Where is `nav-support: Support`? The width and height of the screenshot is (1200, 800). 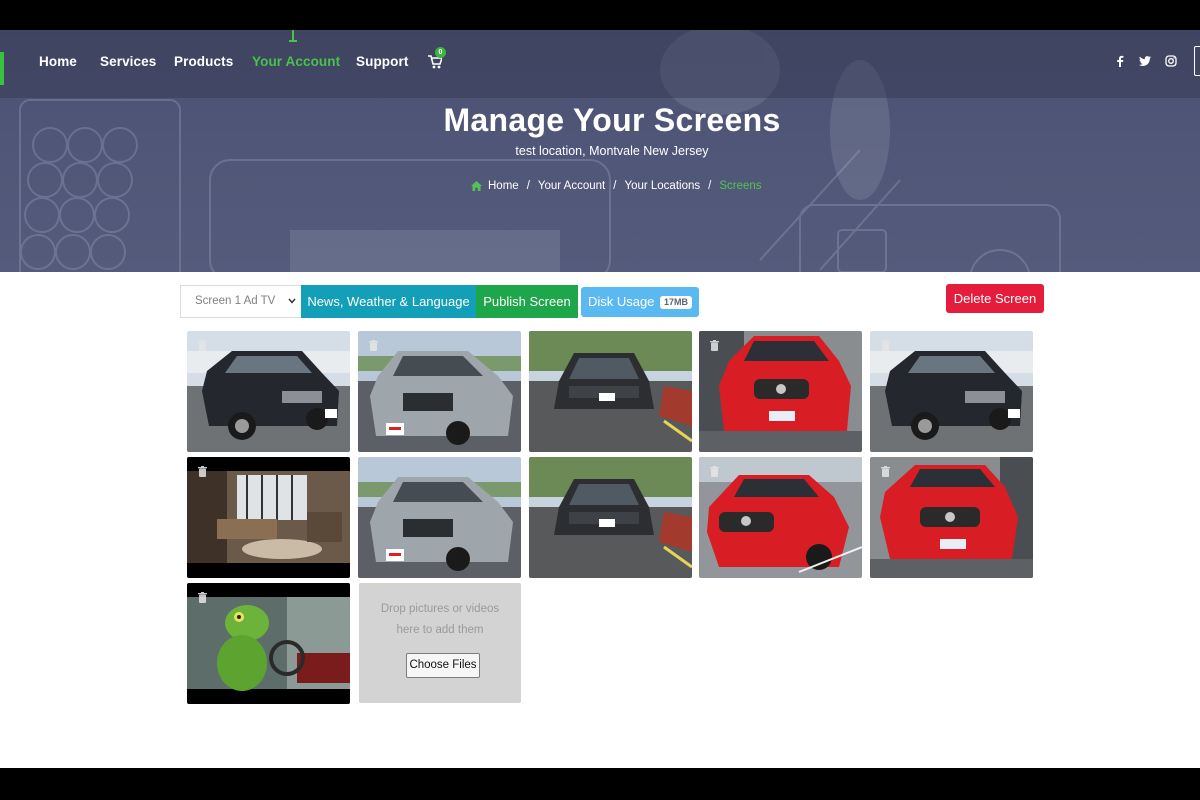 nav-support: Support is located at coordinates (382, 61).